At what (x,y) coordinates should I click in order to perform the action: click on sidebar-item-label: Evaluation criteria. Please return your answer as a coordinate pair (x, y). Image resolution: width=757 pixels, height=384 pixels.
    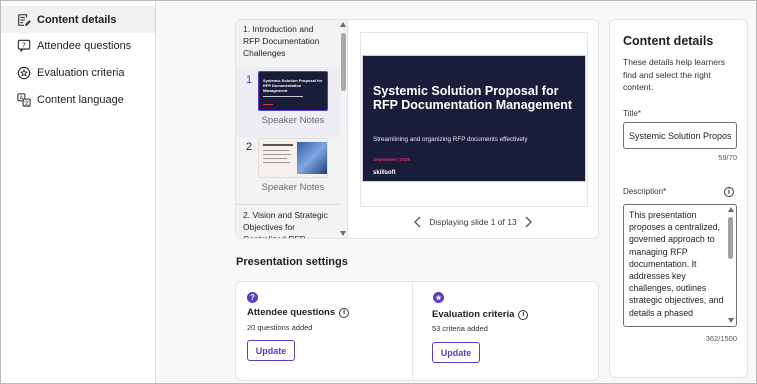
    Looking at the image, I should click on (81, 72).